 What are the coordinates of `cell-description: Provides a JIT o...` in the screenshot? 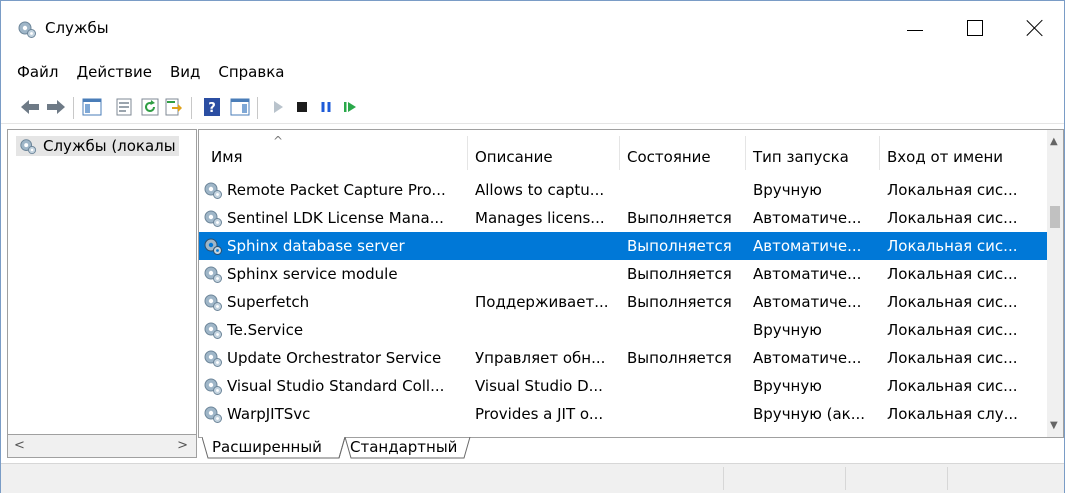 It's located at (539, 414).